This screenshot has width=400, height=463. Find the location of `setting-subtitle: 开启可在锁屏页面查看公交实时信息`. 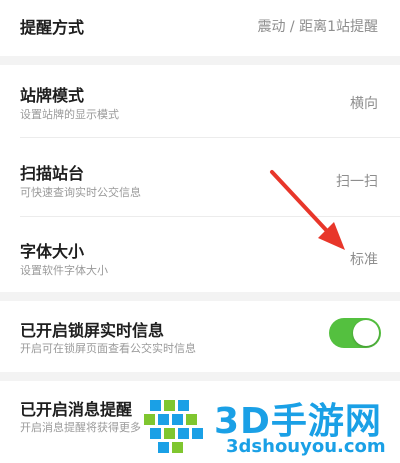

setting-subtitle: 开启可在锁屏页面查看公交实时信息 is located at coordinates (108, 348).